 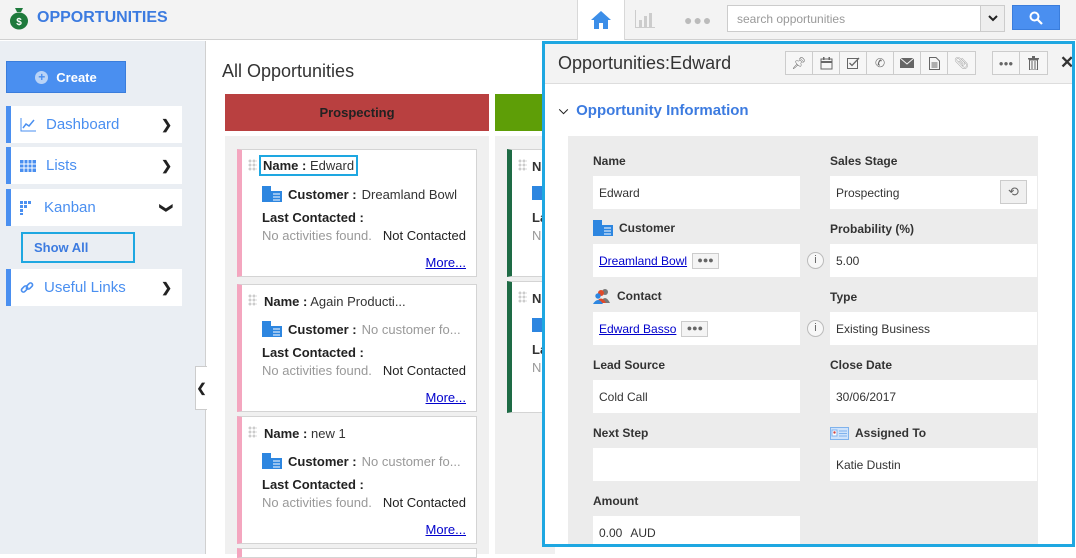 I want to click on assigned-to-label: Assigned To, so click(x=878, y=433).